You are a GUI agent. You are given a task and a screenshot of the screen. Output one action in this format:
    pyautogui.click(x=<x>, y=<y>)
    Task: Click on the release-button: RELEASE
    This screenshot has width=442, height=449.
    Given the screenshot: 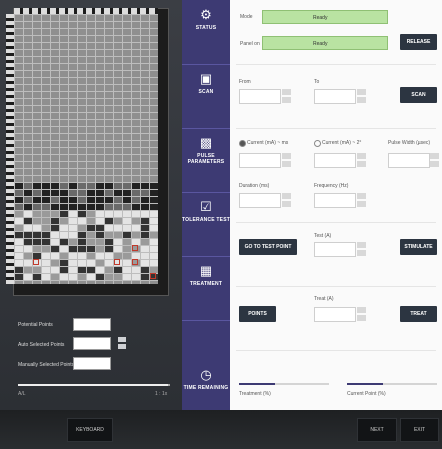 What is the action you would take?
    pyautogui.click(x=418, y=42)
    